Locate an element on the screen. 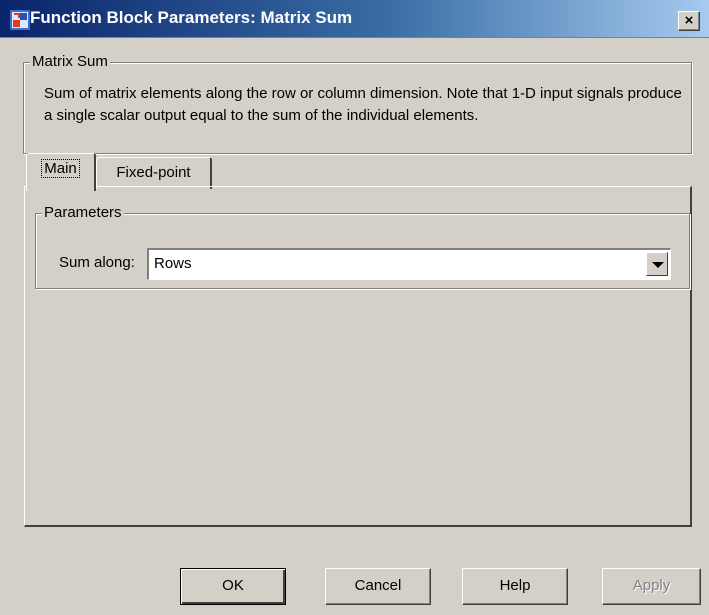  parameters-group-title: Parameters is located at coordinates (83, 212).